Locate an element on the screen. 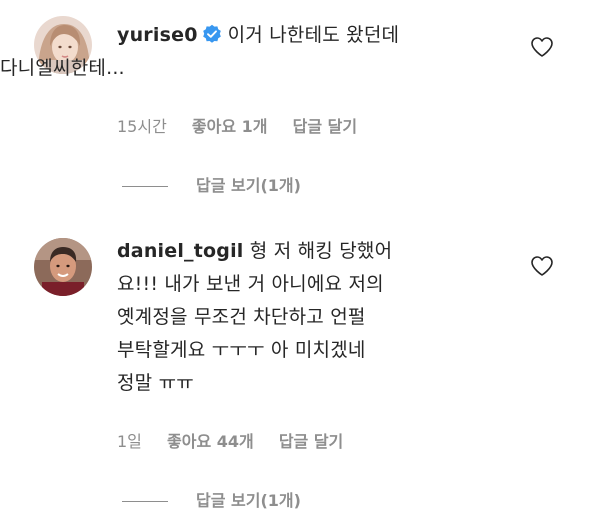  comment-body-line: 옛계정을 무조건 차단하고 언펄 is located at coordinates (241, 317).